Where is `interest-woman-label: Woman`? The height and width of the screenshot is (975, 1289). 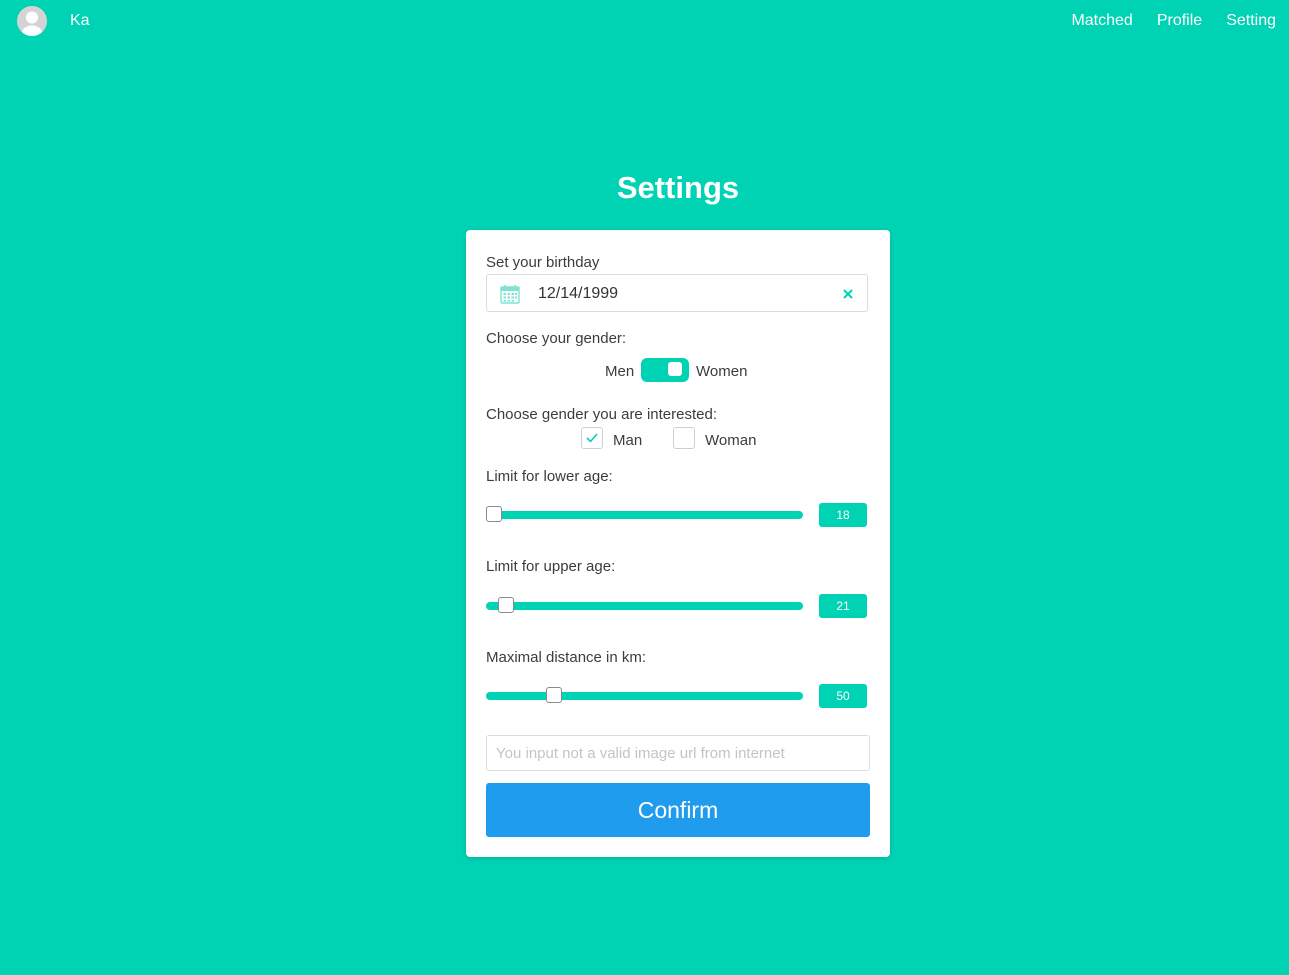
interest-woman-label: Woman is located at coordinates (731, 440).